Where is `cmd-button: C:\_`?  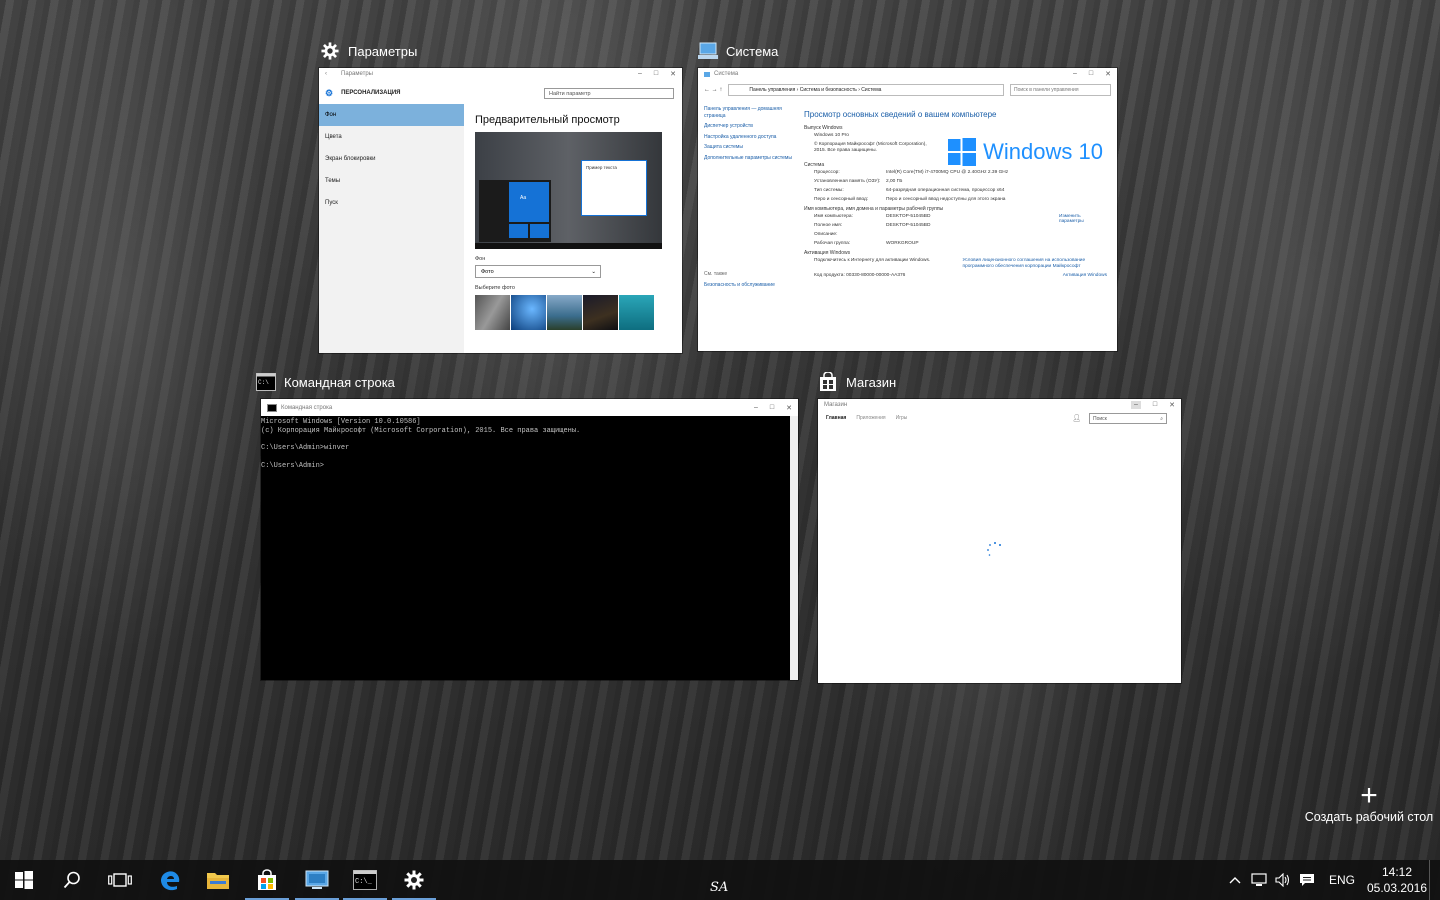 cmd-button: C:\_ is located at coordinates (365, 880).